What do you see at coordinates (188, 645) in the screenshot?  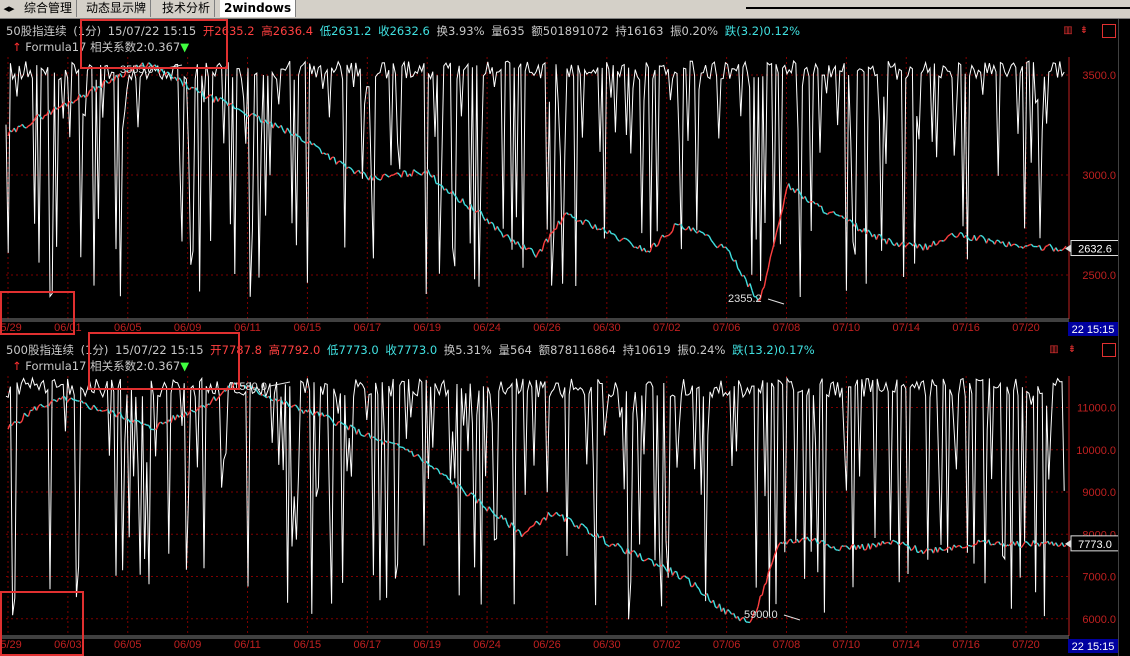 I see `x-tick-label: 06/09` at bounding box center [188, 645].